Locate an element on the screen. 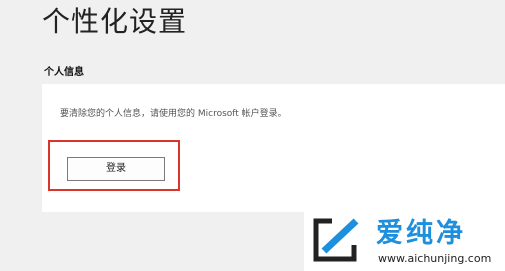 The height and width of the screenshot is (271, 505). personal-info-description: 要清除您的个人信息，请使用您的 Microsoft 帐户登录。 is located at coordinates (173, 114).